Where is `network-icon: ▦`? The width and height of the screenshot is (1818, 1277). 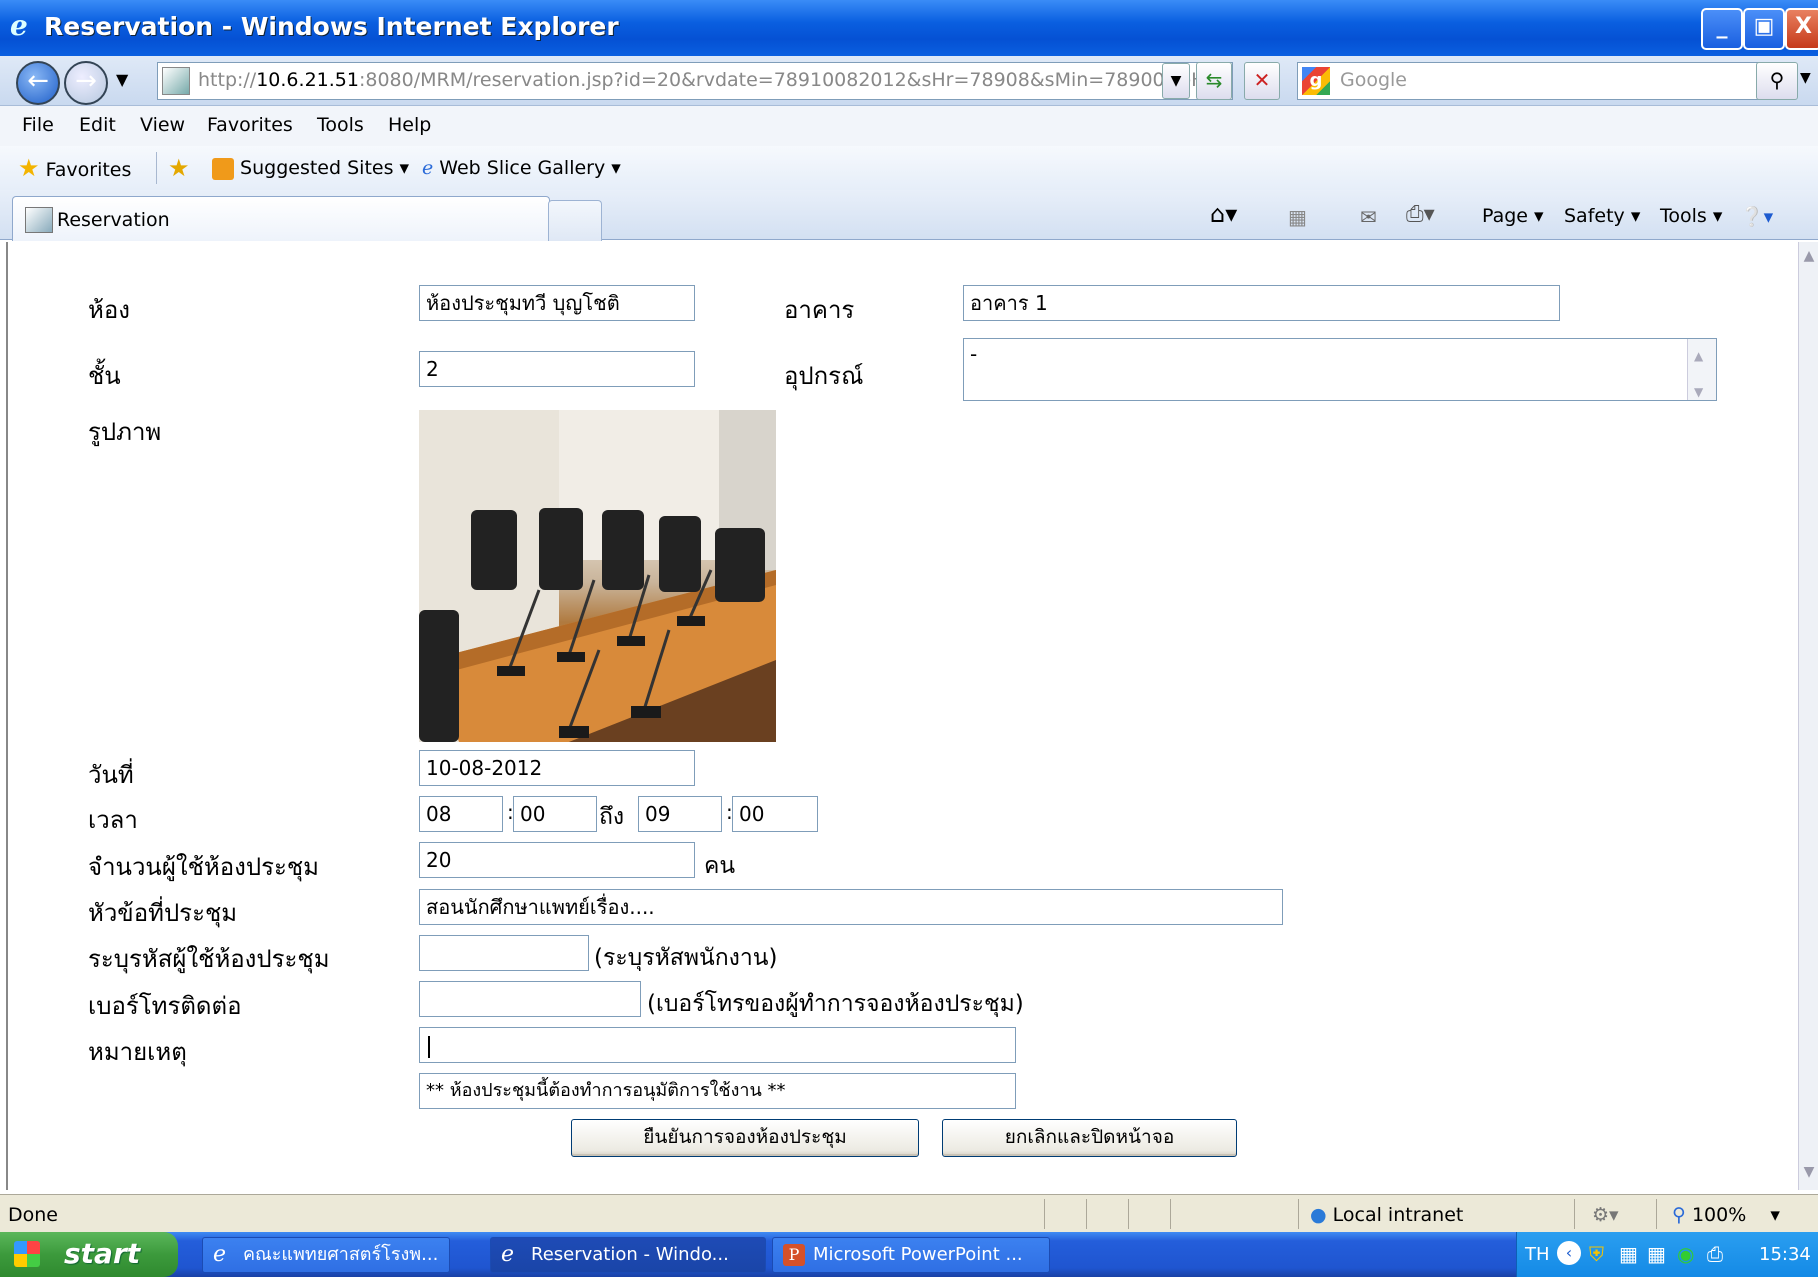
network-icon: ▦ is located at coordinates (1628, 1254).